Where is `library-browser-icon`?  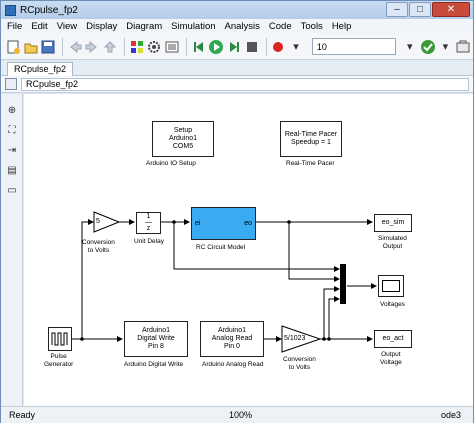
library-browser-icon is located at coordinates (137, 47).